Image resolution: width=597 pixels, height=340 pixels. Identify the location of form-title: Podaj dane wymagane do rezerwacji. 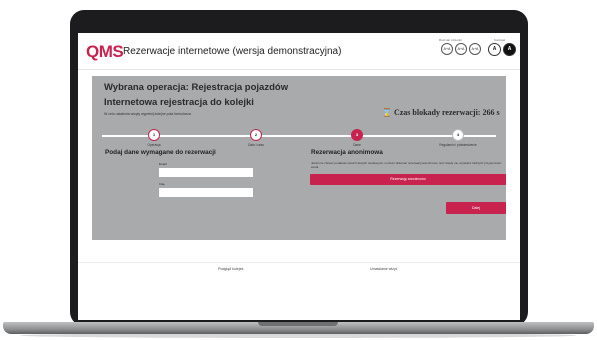
(160, 152).